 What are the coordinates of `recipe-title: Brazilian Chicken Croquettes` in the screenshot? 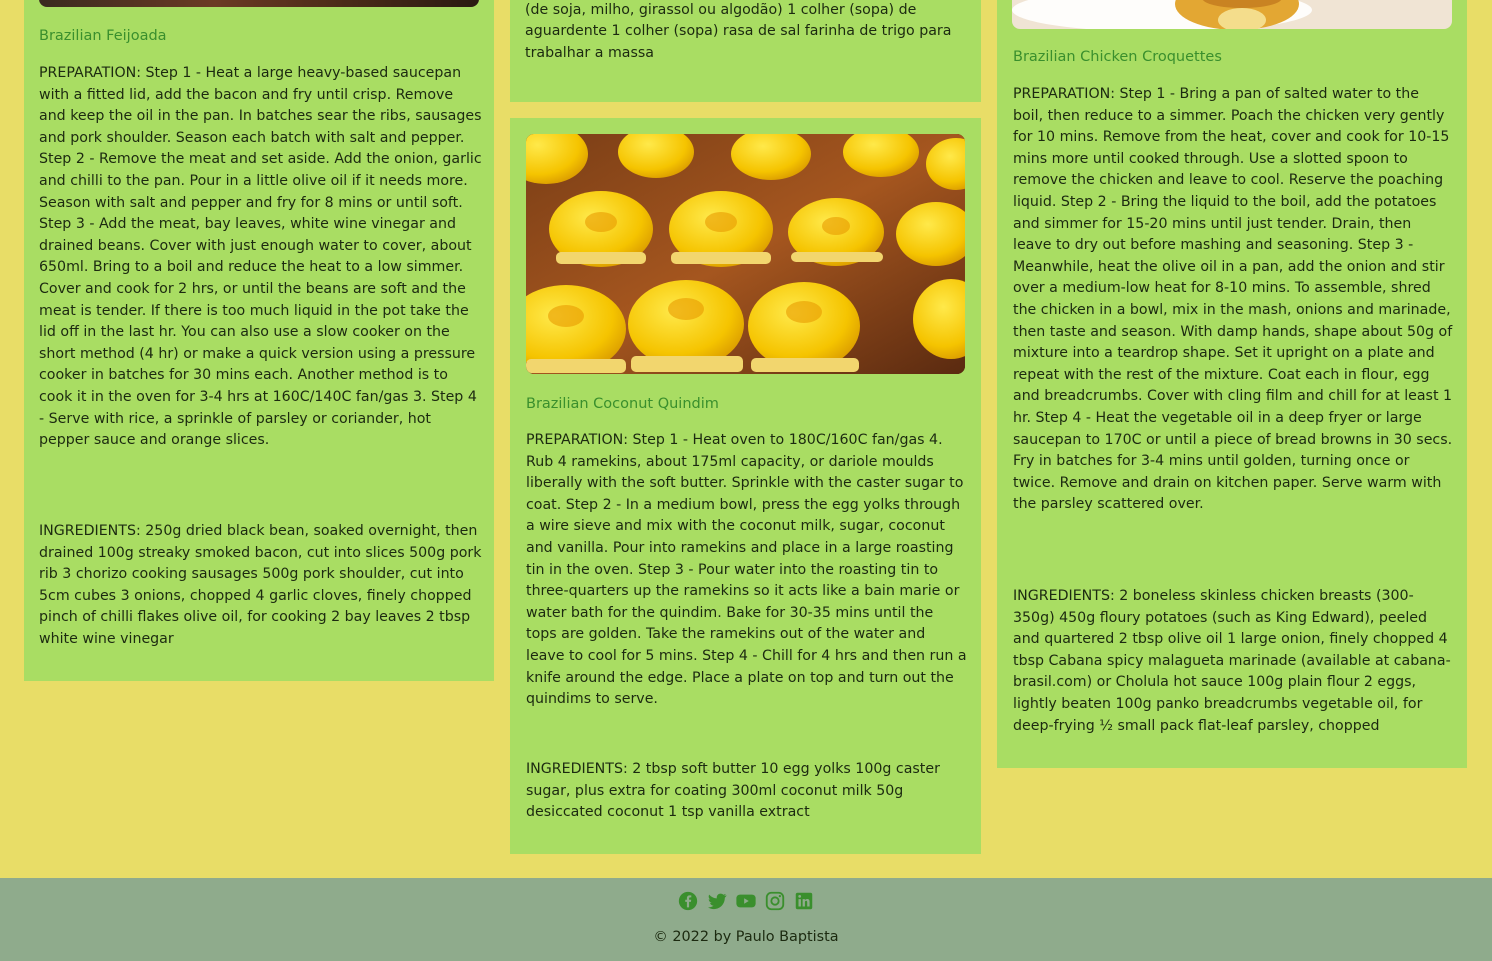 It's located at (1117, 57).